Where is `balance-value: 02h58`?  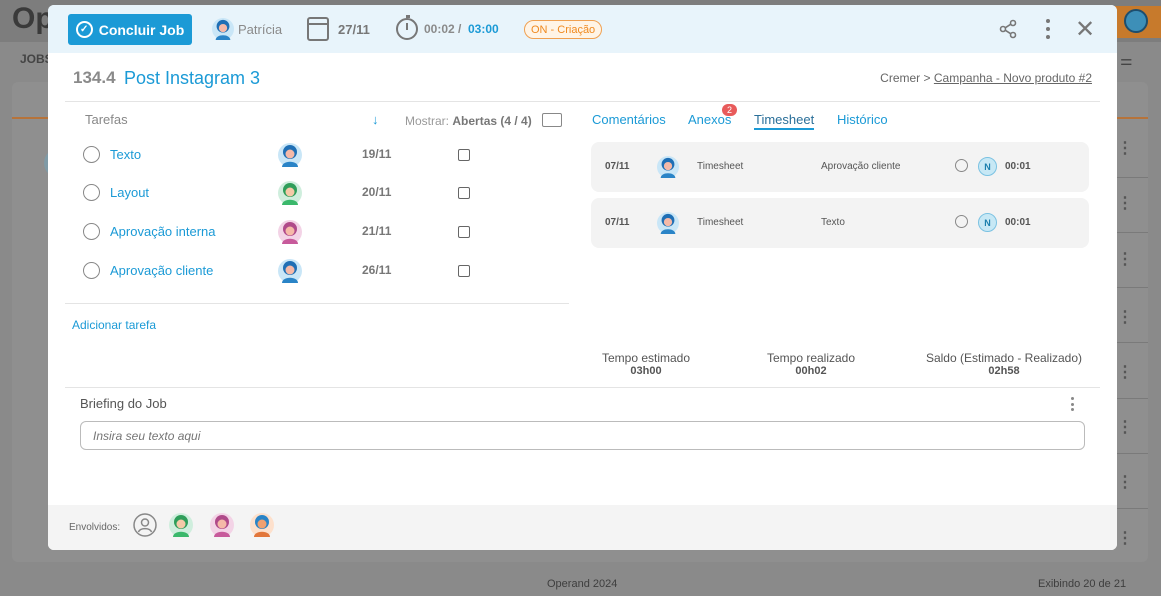 balance-value: 02h58 is located at coordinates (1004, 371).